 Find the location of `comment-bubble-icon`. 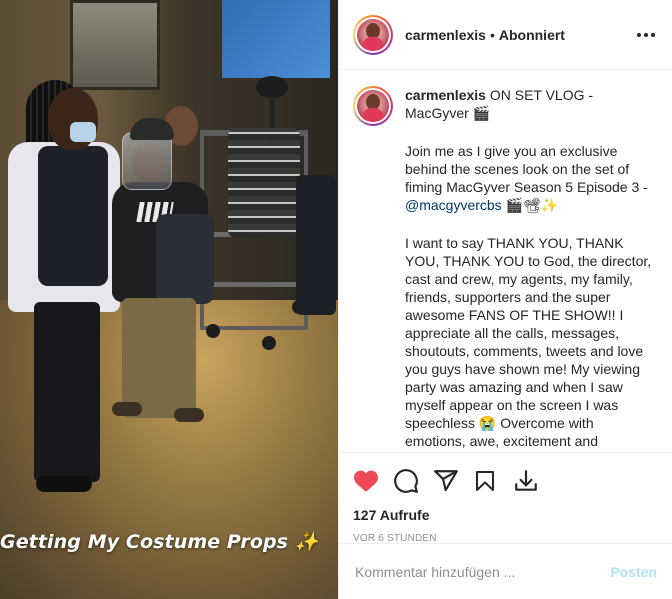

comment-bubble-icon is located at coordinates (413, 481).